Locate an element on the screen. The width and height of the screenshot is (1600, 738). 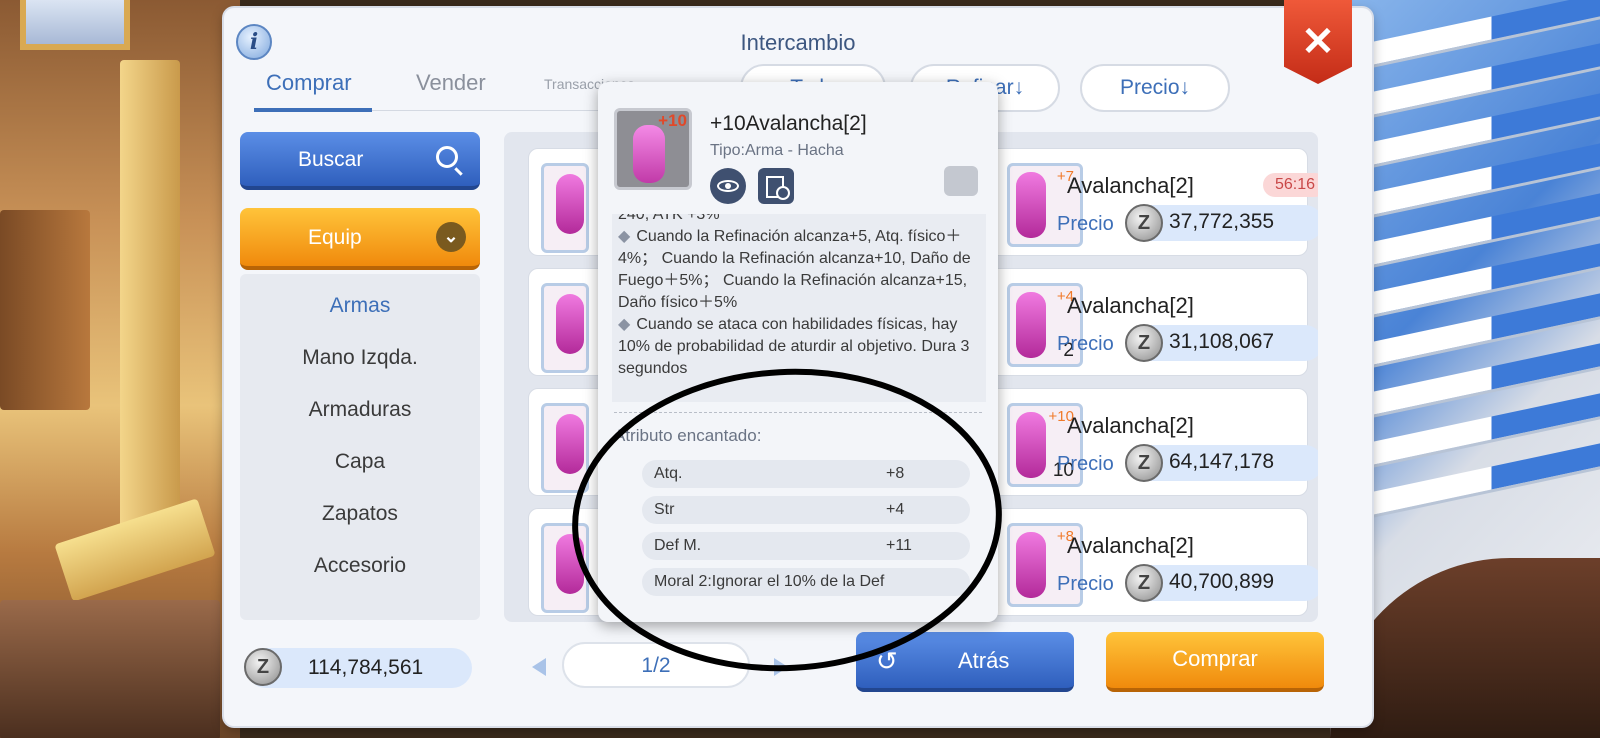
item-price: 31,108,067 is located at coordinates (1222, 341).